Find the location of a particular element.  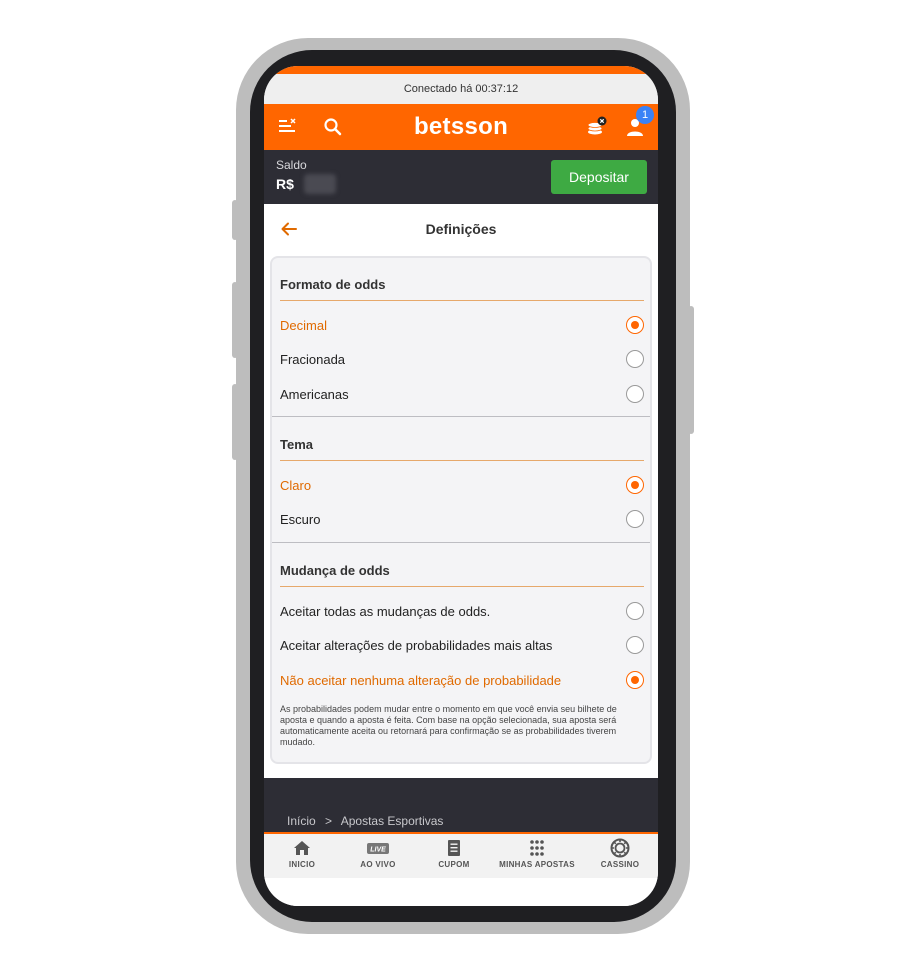

nav-label: INICIO is located at coordinates (302, 864).